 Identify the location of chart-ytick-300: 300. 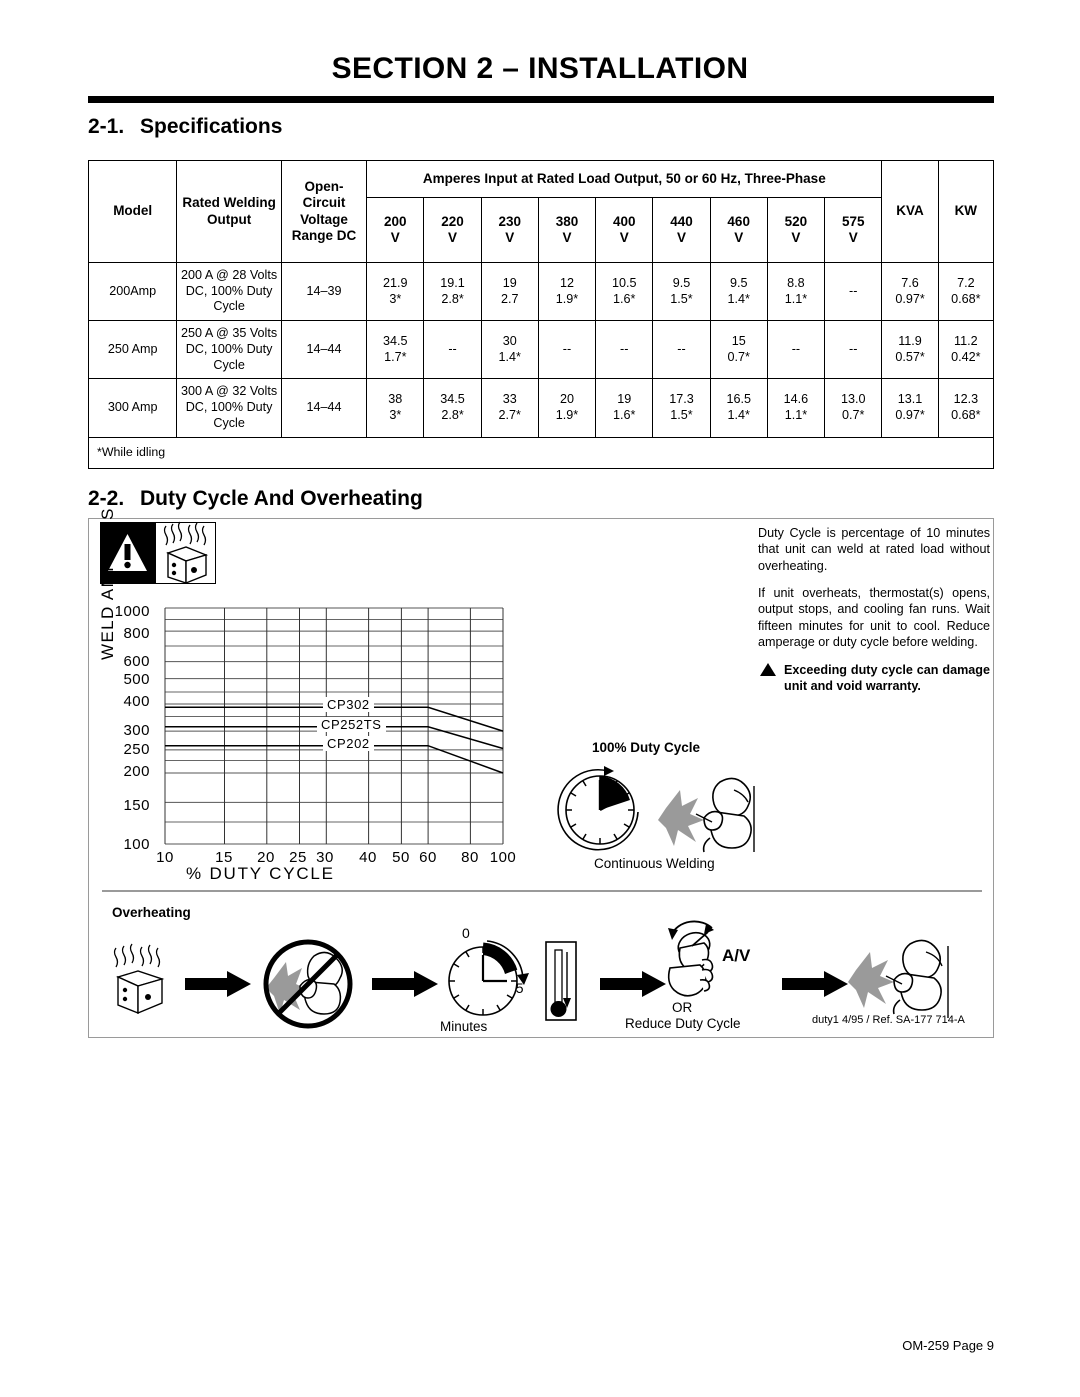
(136, 730).